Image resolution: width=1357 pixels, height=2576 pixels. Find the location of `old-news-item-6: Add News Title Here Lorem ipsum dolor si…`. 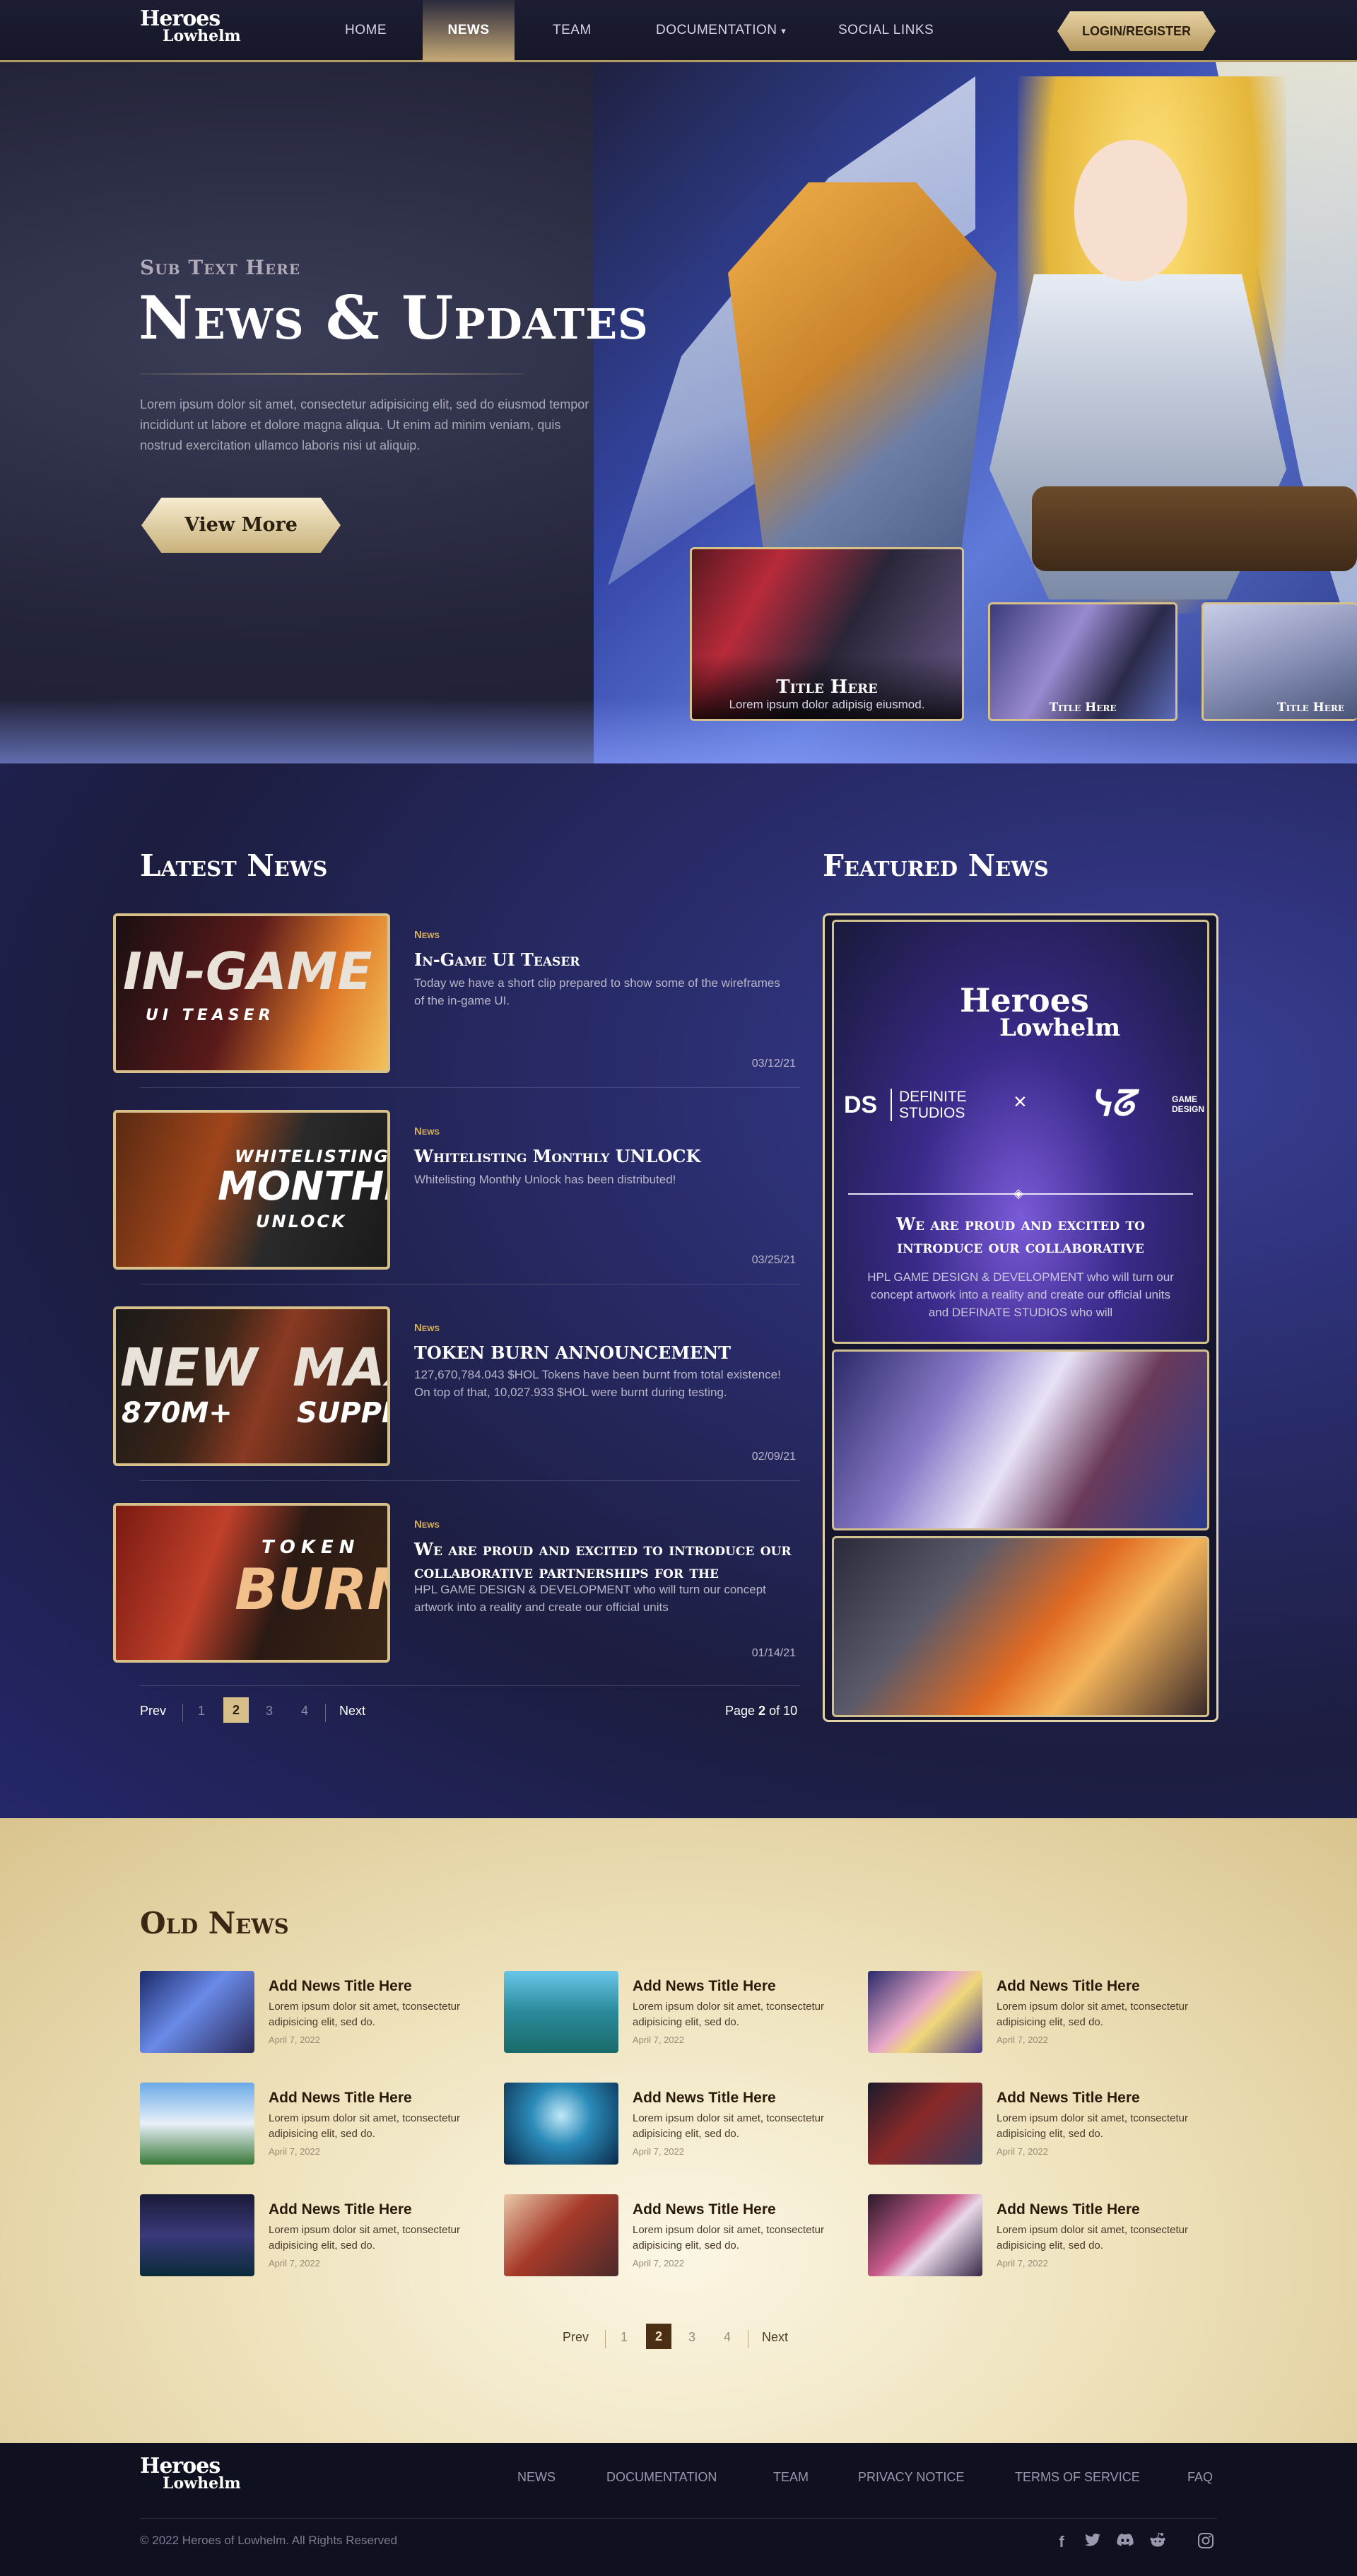

old-news-item-6: Add News Title Here Lorem ipsum dolor si… is located at coordinates (1044, 2124).